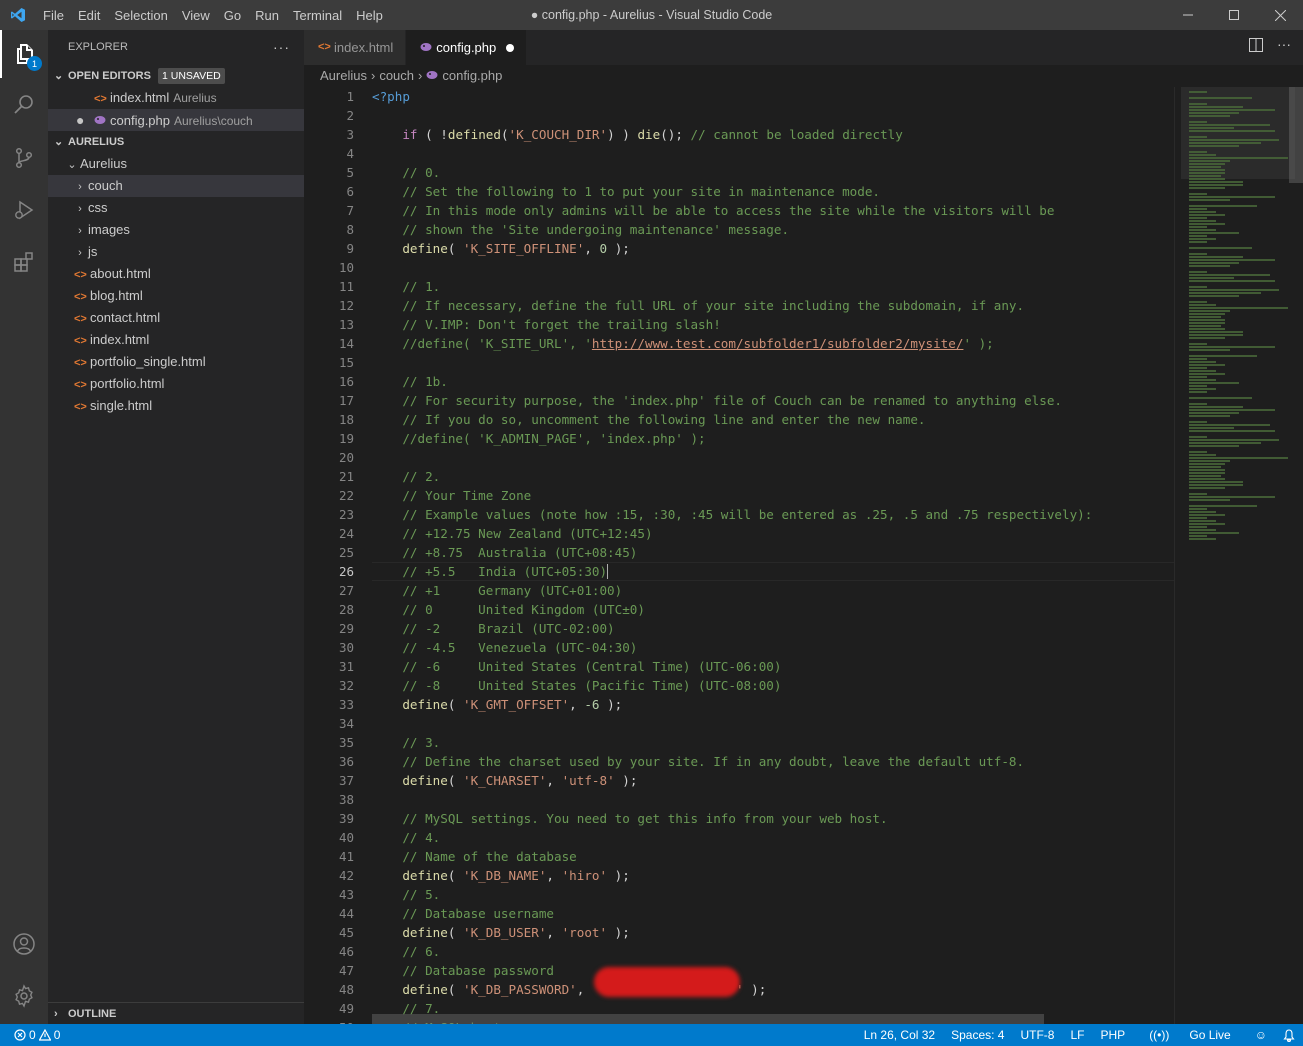 The height and width of the screenshot is (1046, 1303). Describe the element at coordinates (24, 104) in the screenshot. I see `search-icon` at that location.